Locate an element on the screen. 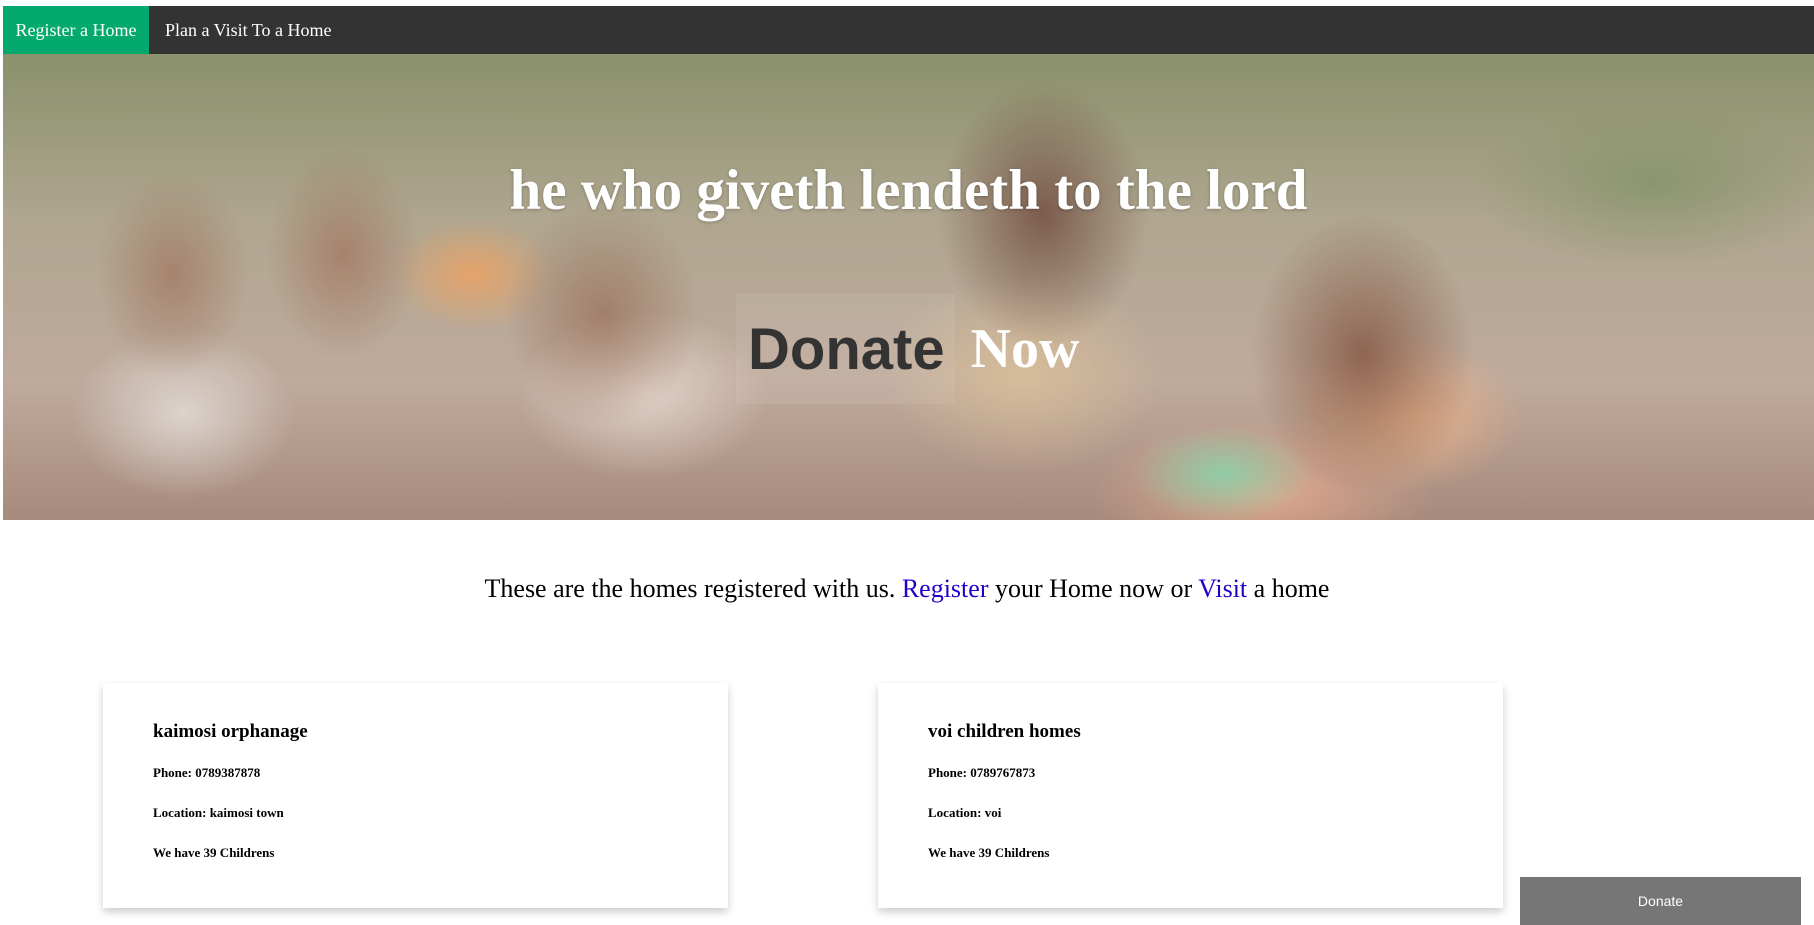 The image size is (1814, 925). home-phone: Phone: 0789387878 is located at coordinates (207, 772).